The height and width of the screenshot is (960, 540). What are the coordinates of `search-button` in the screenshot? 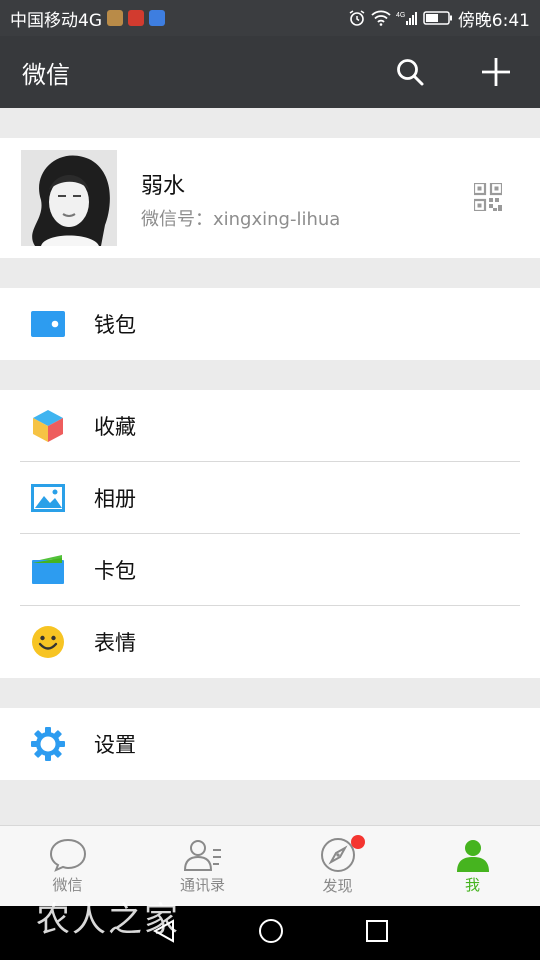 It's located at (410, 72).